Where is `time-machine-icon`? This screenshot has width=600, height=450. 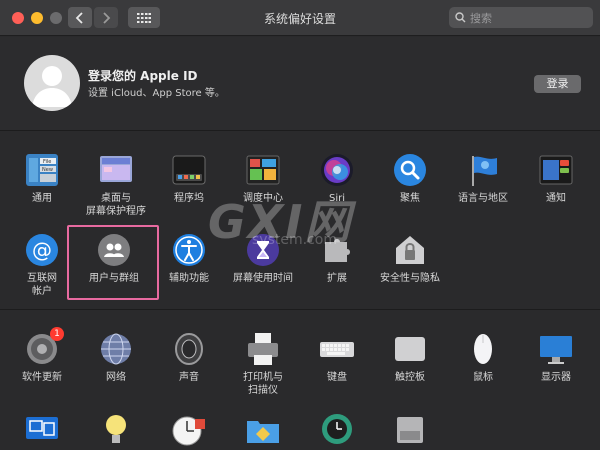
time-machine-icon is located at coordinates (337, 429).